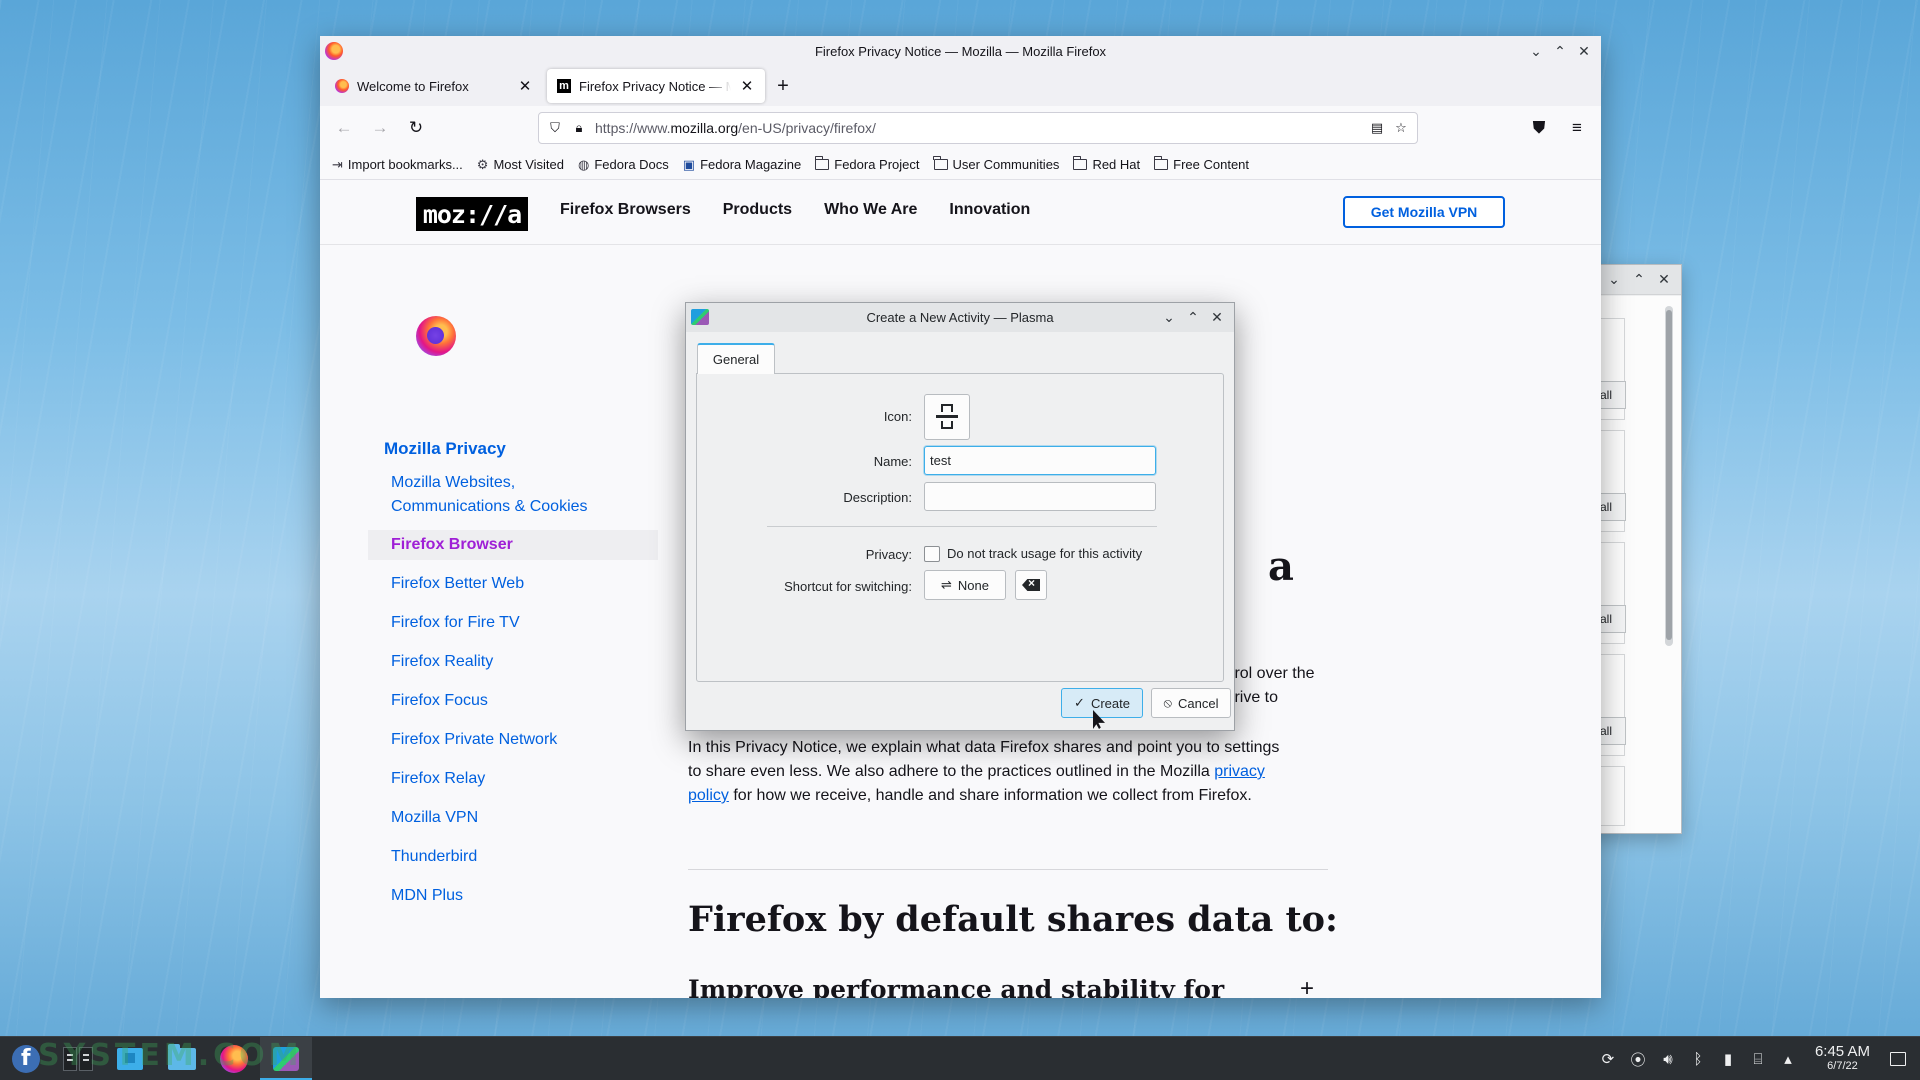 Image resolution: width=1920 pixels, height=1080 pixels. Describe the element at coordinates (1788, 1059) in the screenshot. I see `tray-expand-icon: ▴` at that location.